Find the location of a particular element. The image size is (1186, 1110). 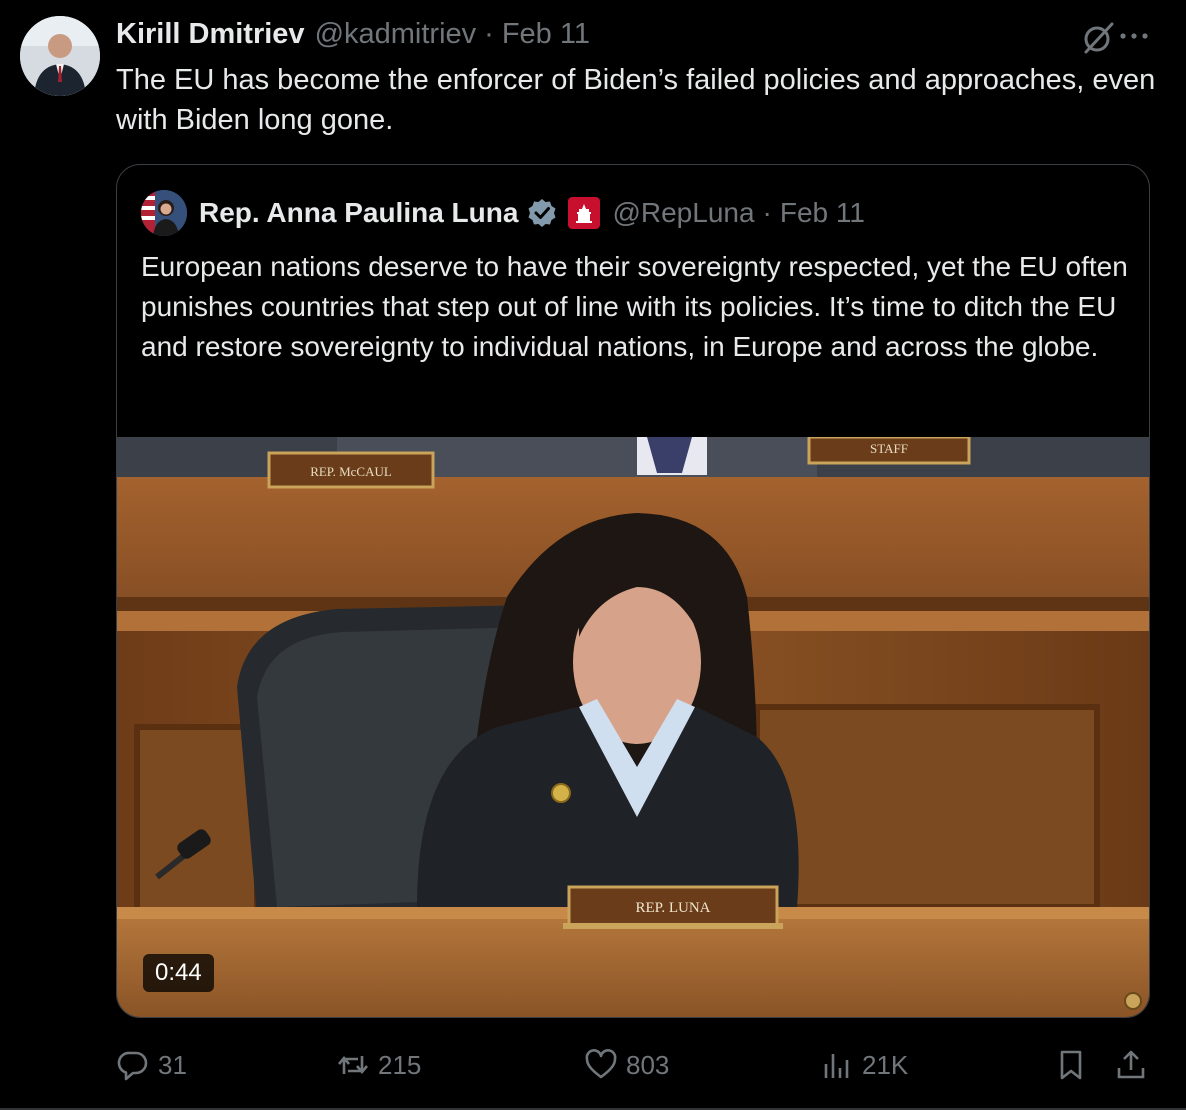

action-bar: 31 215 803 21K is located at coordinates (636, 1065).